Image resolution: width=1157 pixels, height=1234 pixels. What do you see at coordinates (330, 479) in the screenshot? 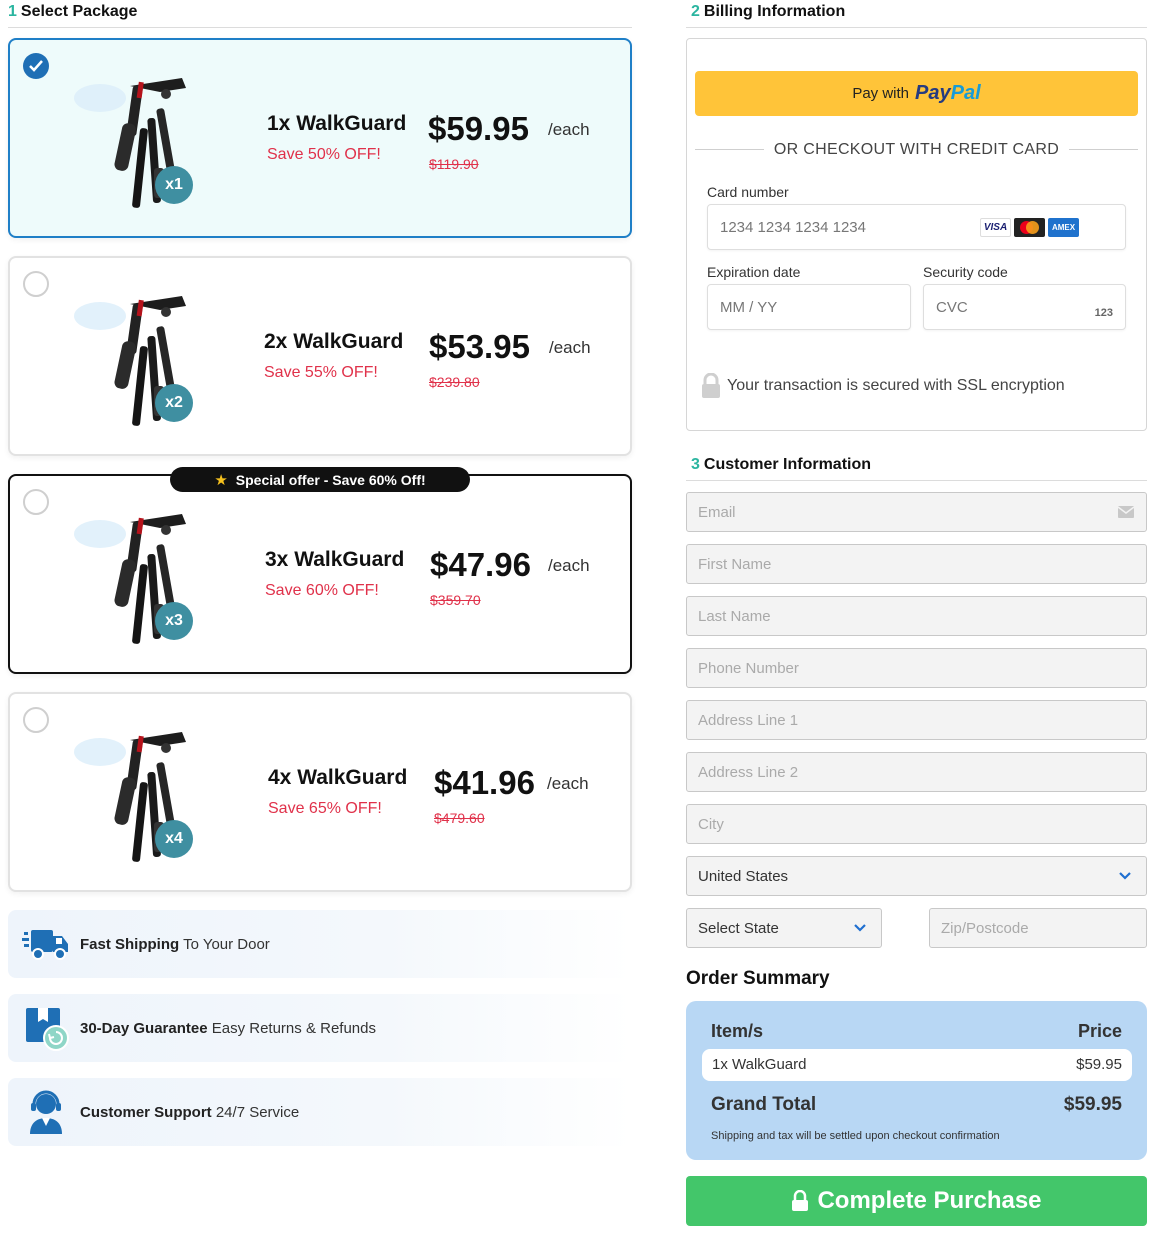
I see `special-offer-text: Special offer - Save 60% Off!` at bounding box center [330, 479].